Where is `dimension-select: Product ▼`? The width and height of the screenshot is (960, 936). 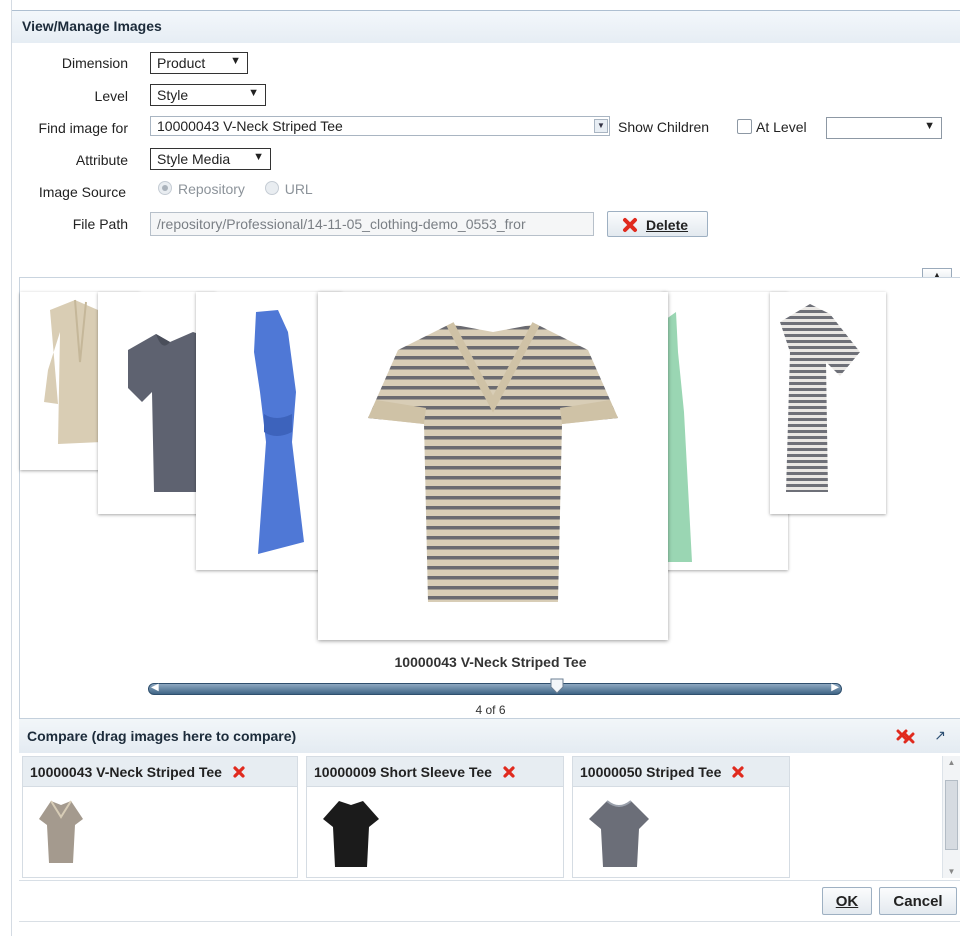
dimension-select: Product ▼ is located at coordinates (199, 63).